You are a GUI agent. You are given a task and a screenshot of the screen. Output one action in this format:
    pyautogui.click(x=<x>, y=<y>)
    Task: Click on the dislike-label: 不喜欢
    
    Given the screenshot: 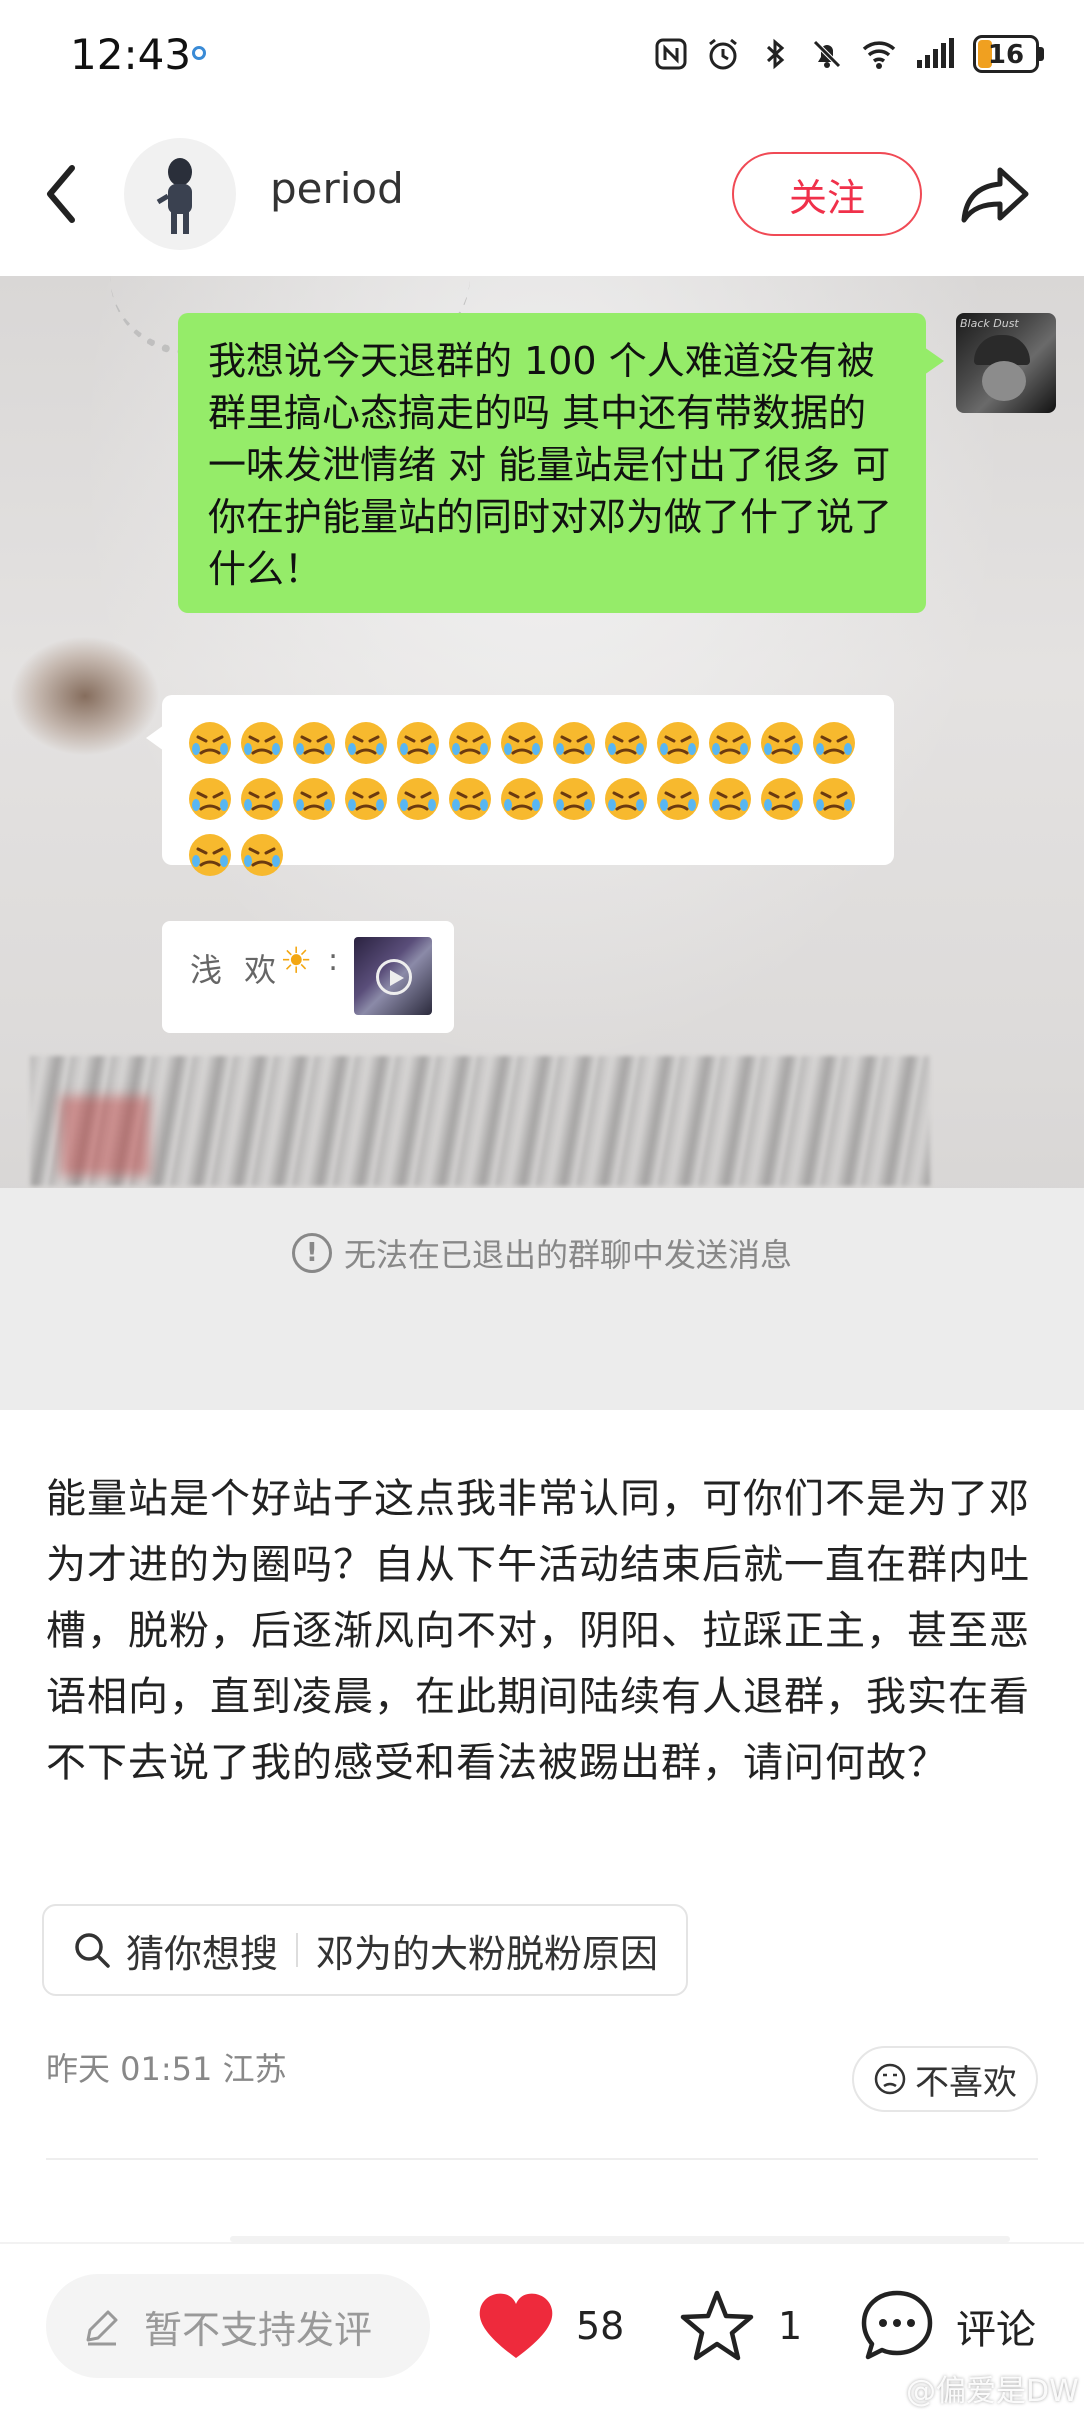 What is the action you would take?
    pyautogui.click(x=966, y=2082)
    